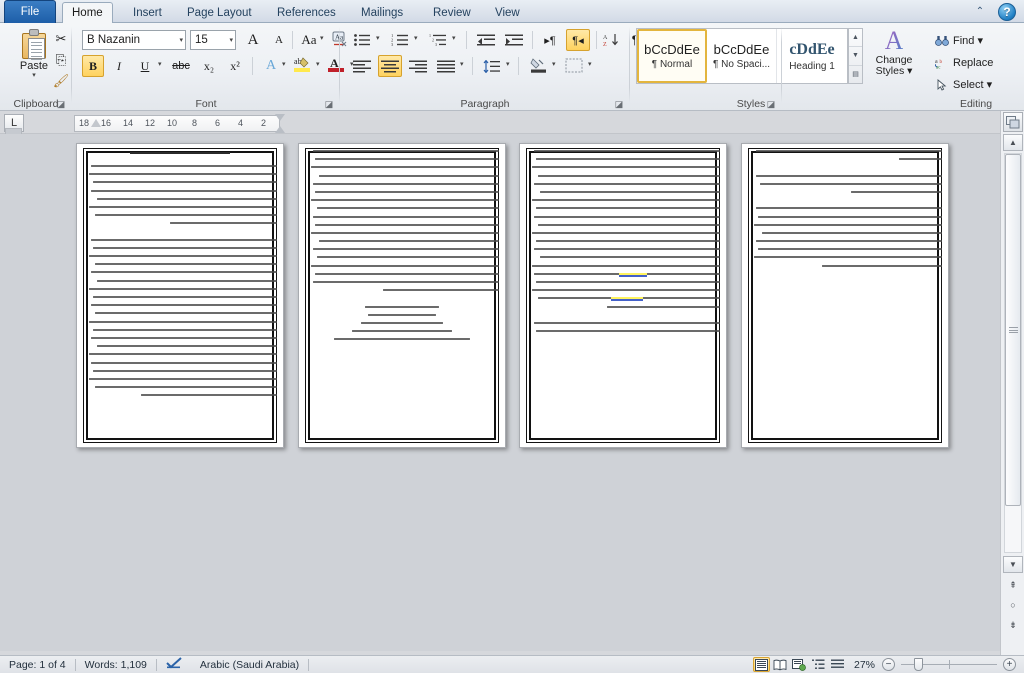  What do you see at coordinates (418, 66) in the screenshot?
I see `align-right-icon` at bounding box center [418, 66].